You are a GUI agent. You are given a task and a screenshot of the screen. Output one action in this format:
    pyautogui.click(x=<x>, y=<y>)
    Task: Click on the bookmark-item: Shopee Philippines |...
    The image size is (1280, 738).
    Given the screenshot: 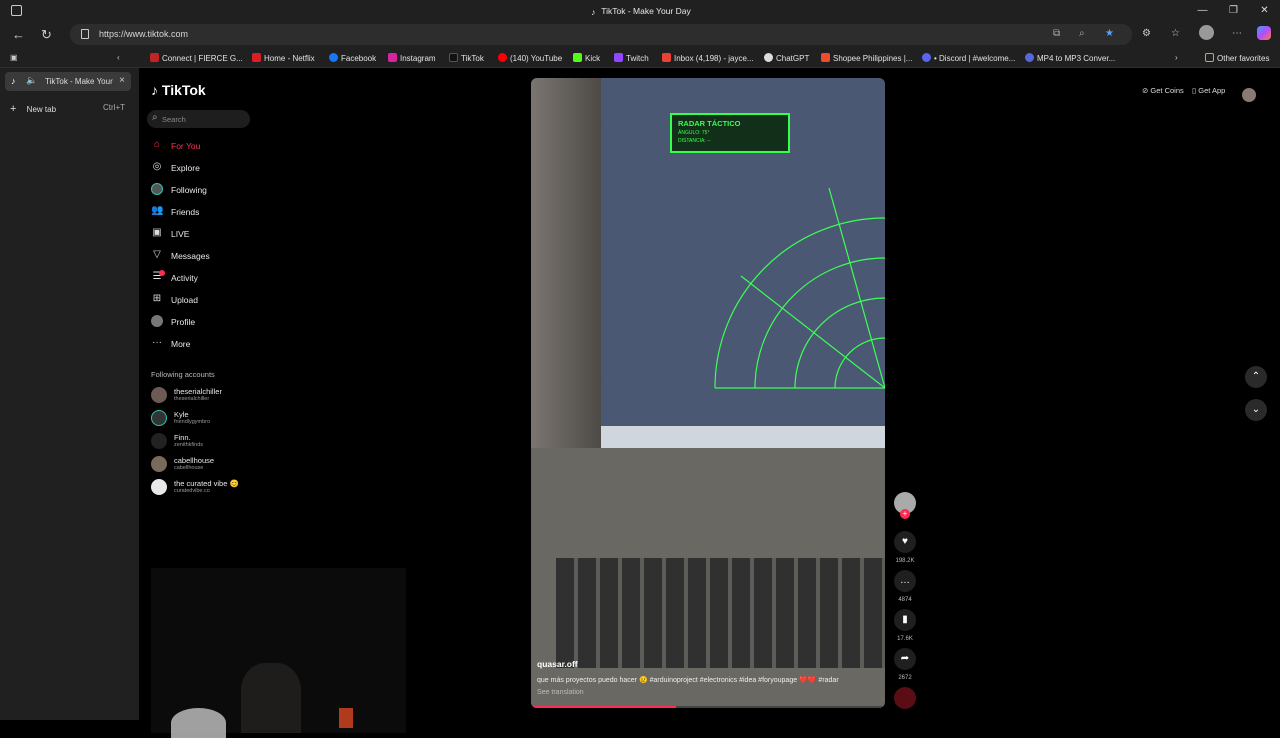 What is the action you would take?
    pyautogui.click(x=866, y=58)
    